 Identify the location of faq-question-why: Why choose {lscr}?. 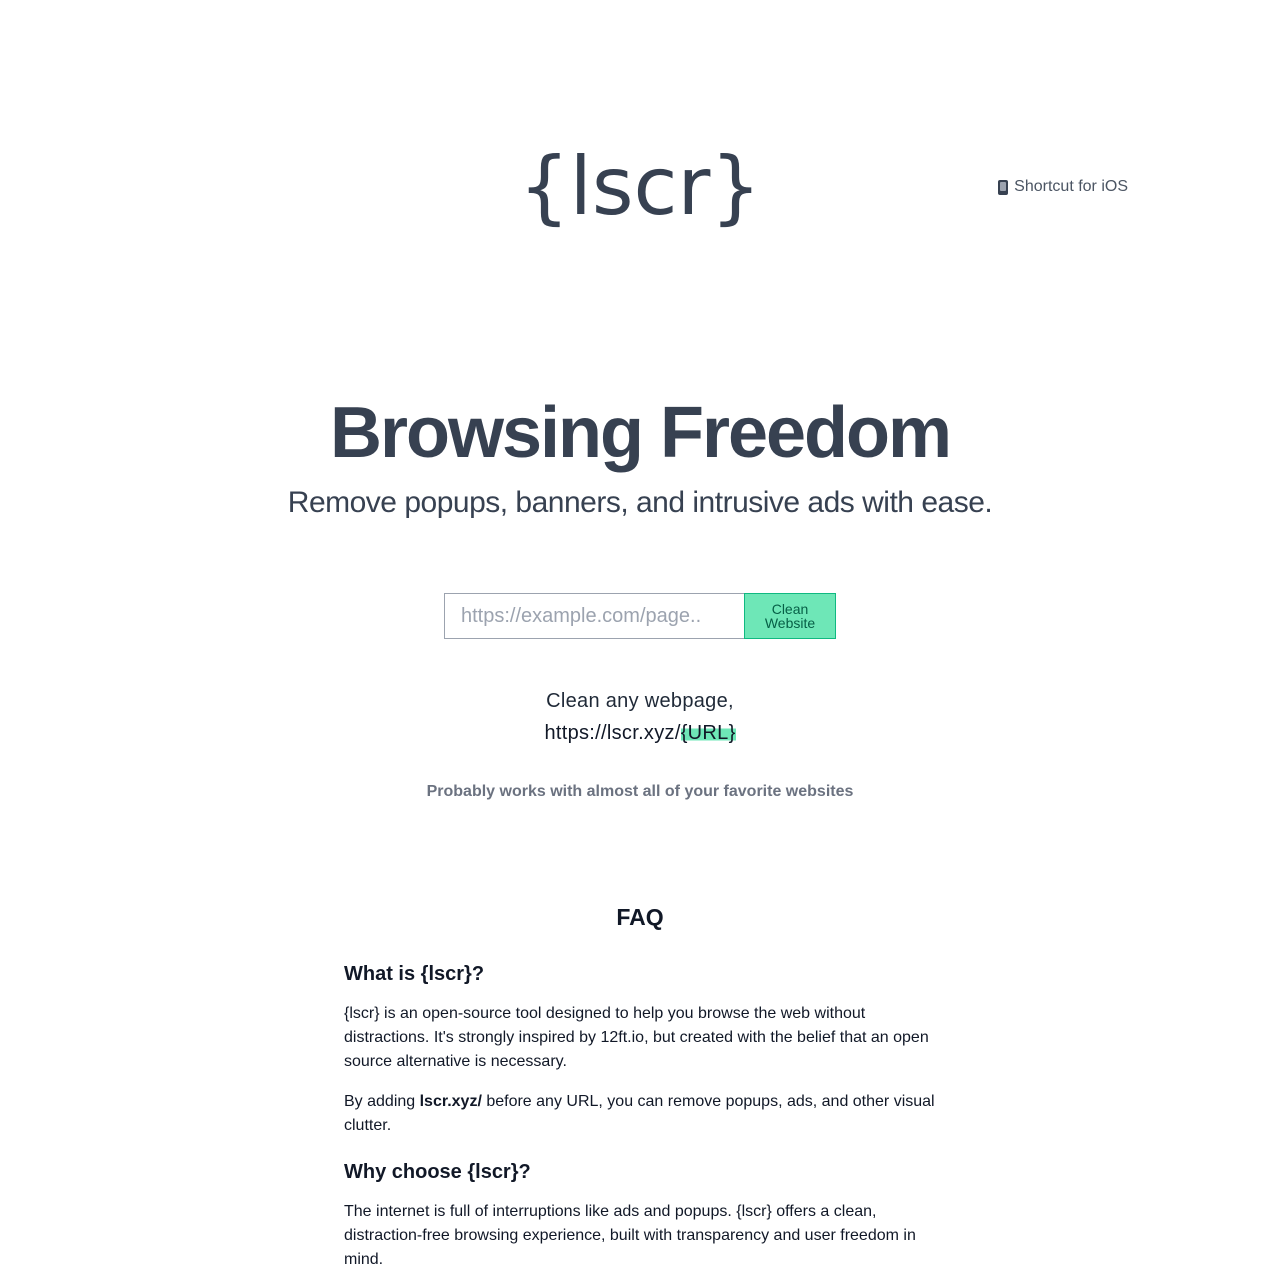
(437, 1172).